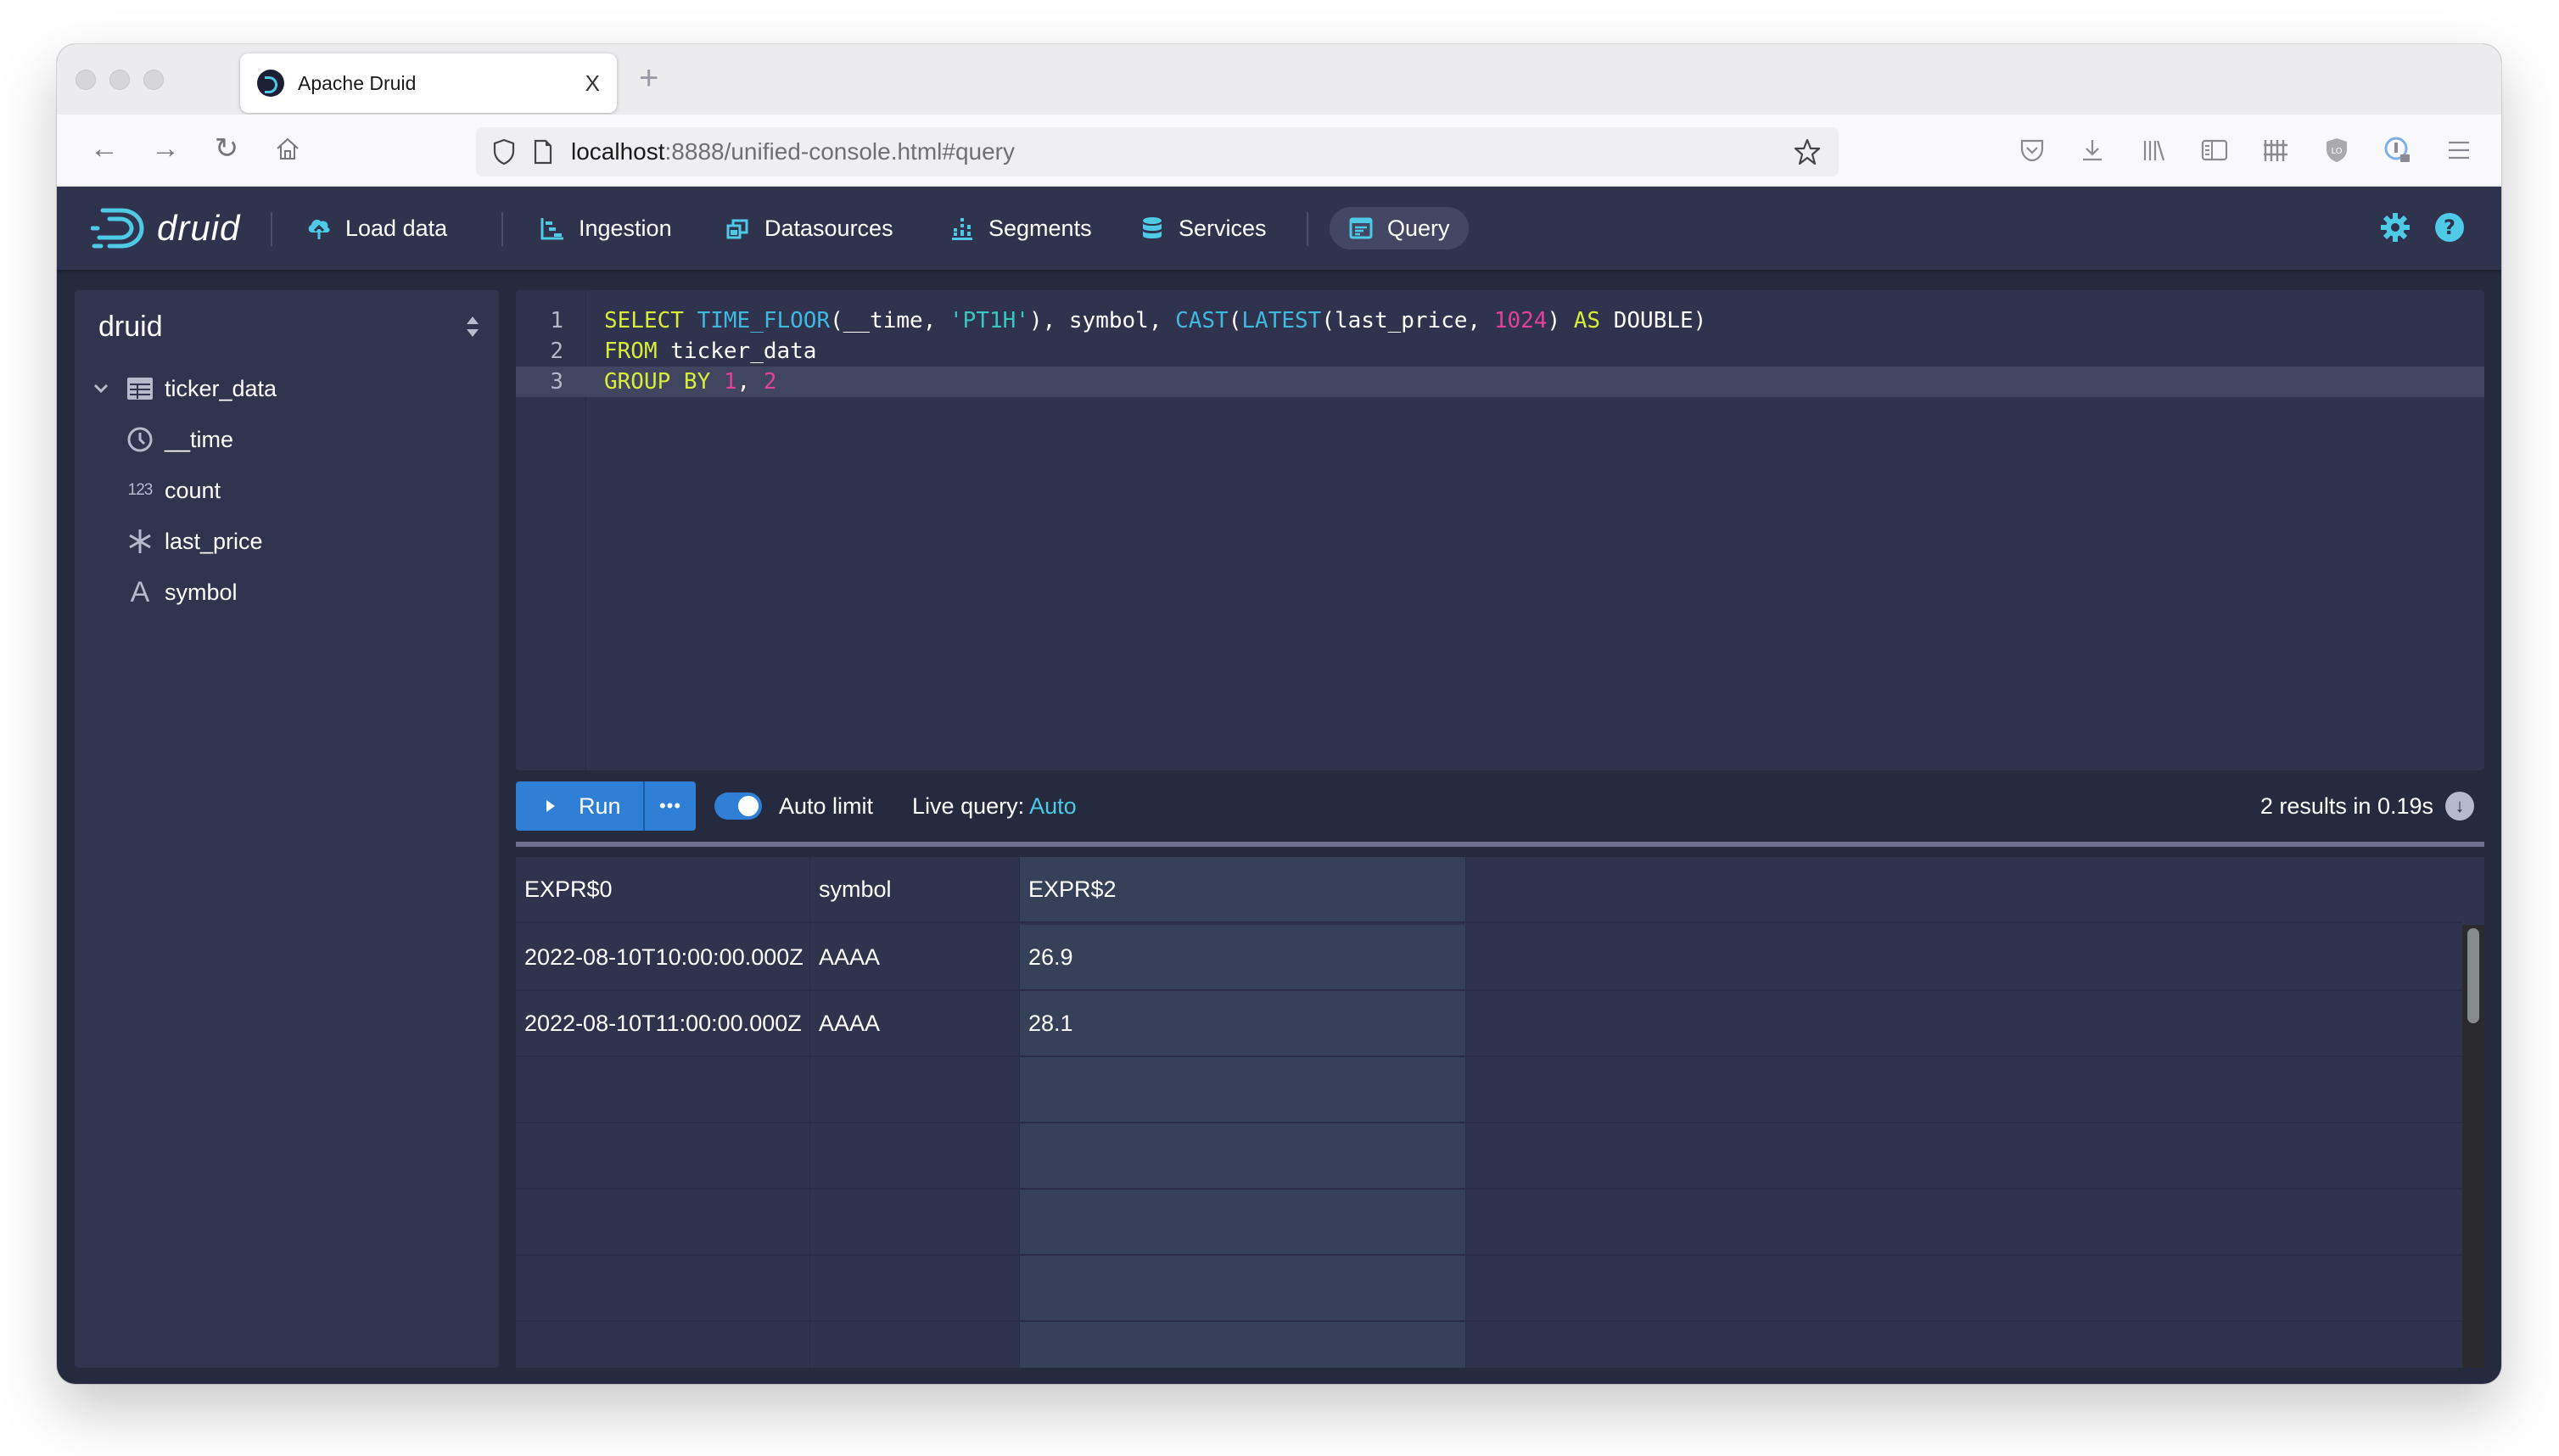  What do you see at coordinates (1243, 889) in the screenshot?
I see `column-header: EXPR$2` at bounding box center [1243, 889].